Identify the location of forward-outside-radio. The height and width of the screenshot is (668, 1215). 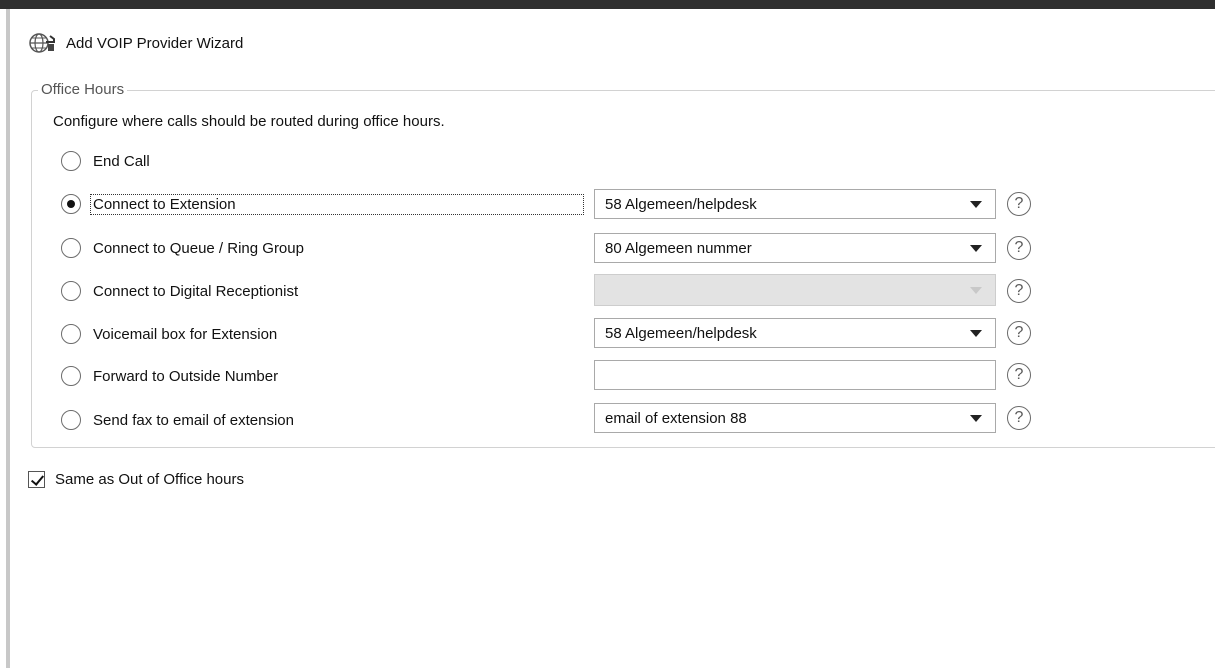
(71, 376).